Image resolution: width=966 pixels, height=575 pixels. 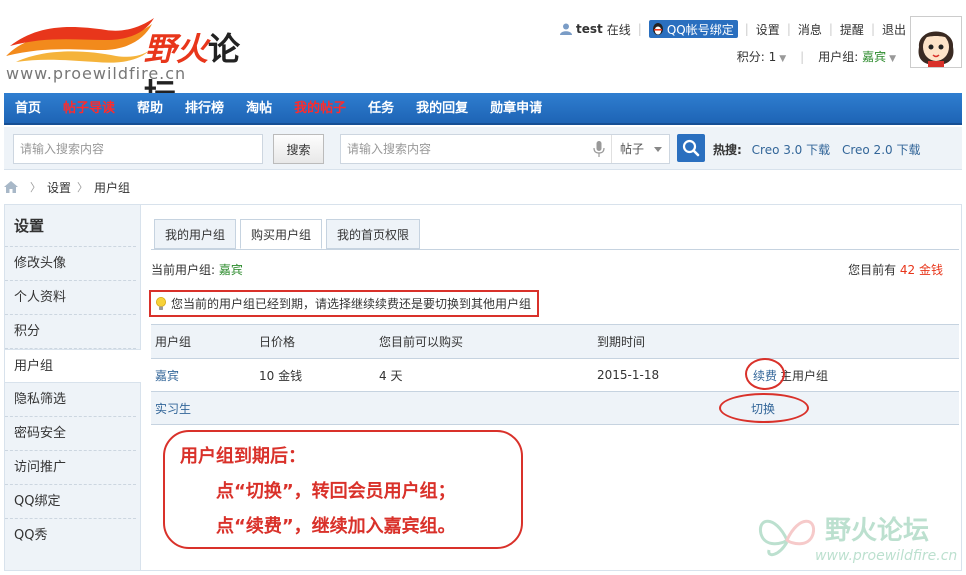 What do you see at coordinates (344, 303) in the screenshot?
I see `expiry-notice: 您当前的用户组已经到期，请选择继续续费还是要切换到其他用户组` at bounding box center [344, 303].